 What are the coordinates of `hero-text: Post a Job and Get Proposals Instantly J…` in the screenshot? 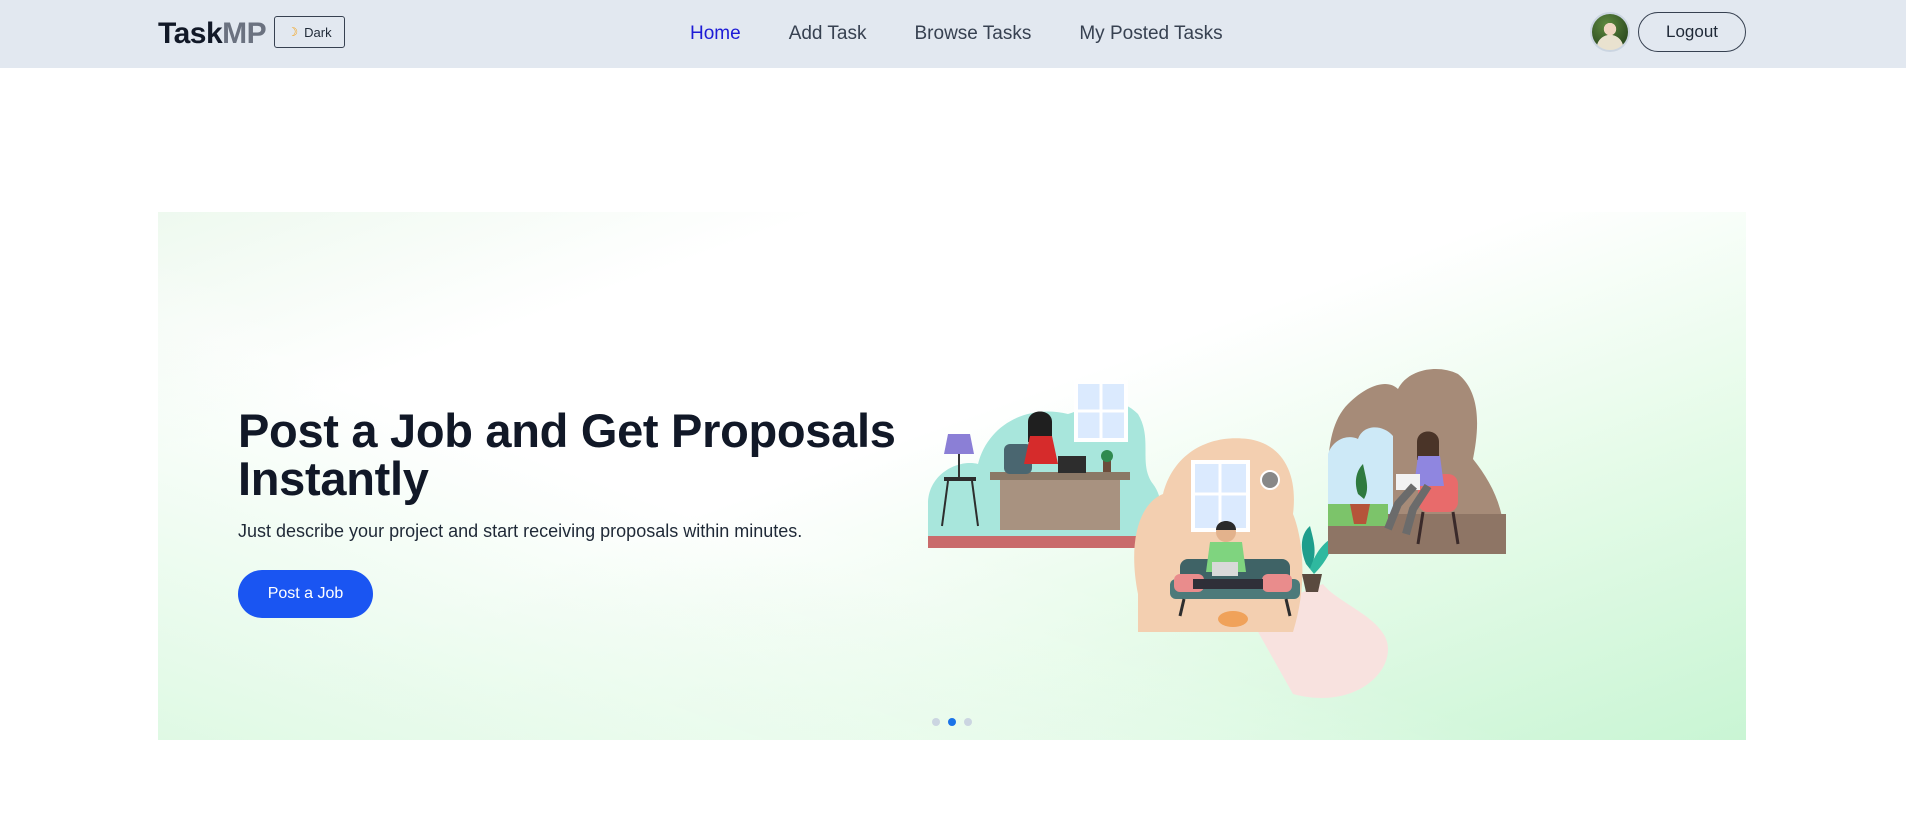 It's located at (588, 474).